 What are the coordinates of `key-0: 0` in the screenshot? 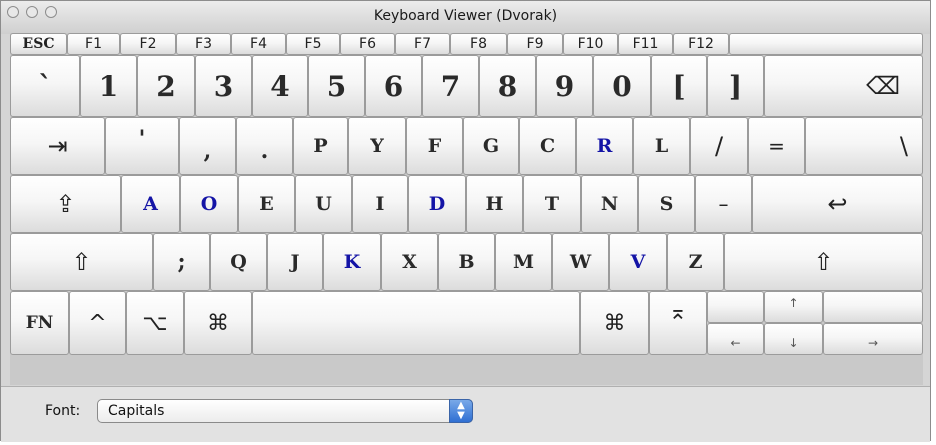 It's located at (622, 86).